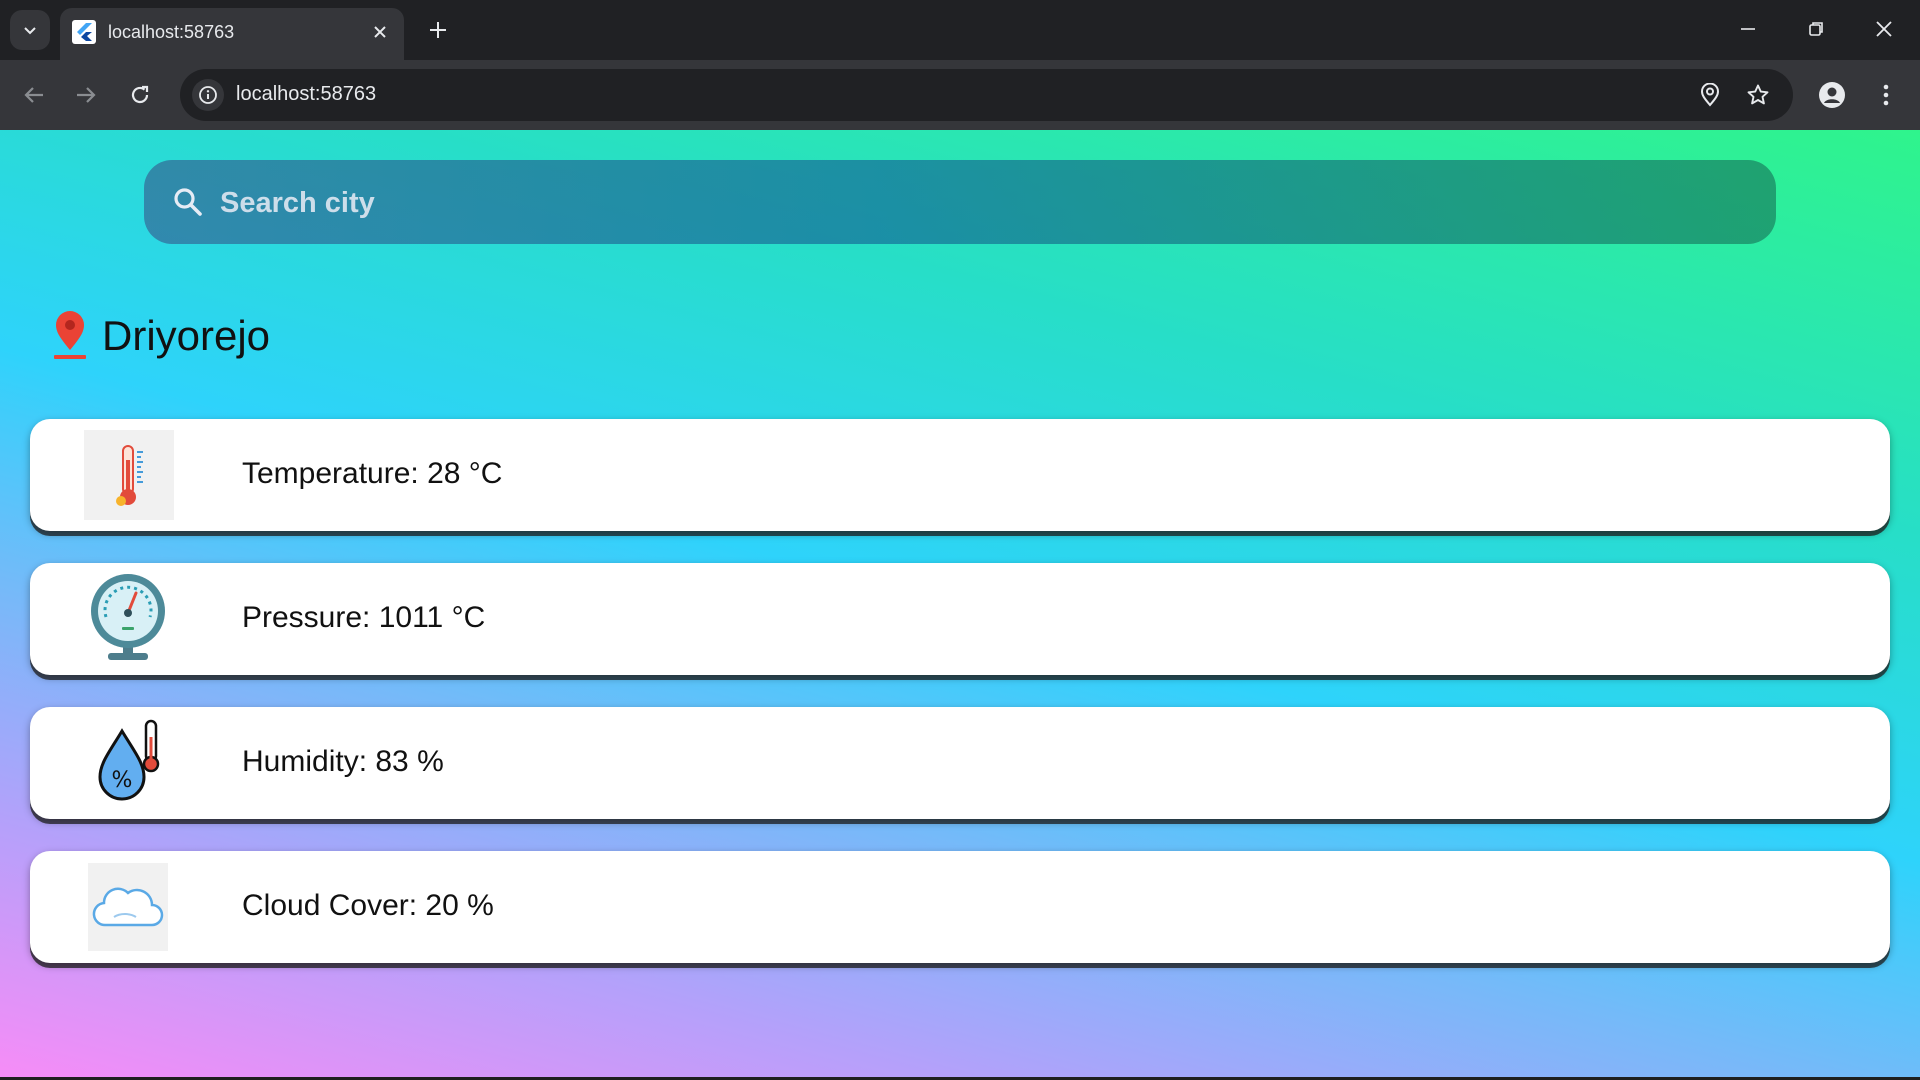 Image resolution: width=1920 pixels, height=1080 pixels. What do you see at coordinates (960, 907) in the screenshot?
I see `cloud-cover-card: Cloud Cover: 20 %` at bounding box center [960, 907].